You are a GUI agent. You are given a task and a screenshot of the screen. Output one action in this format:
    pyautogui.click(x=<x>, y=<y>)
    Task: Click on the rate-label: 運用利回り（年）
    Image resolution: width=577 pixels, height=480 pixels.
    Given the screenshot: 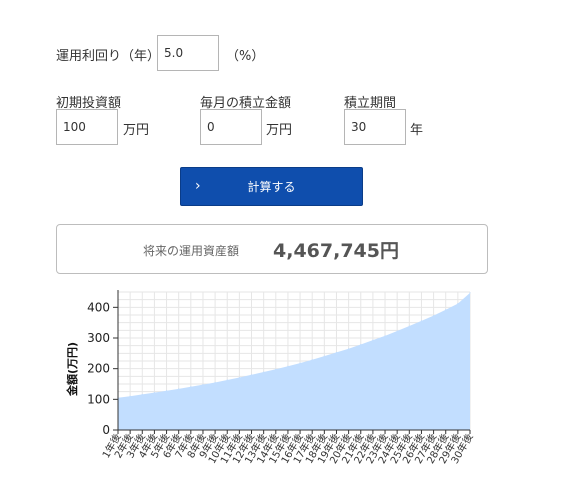 What is the action you would take?
    pyautogui.click(x=108, y=56)
    